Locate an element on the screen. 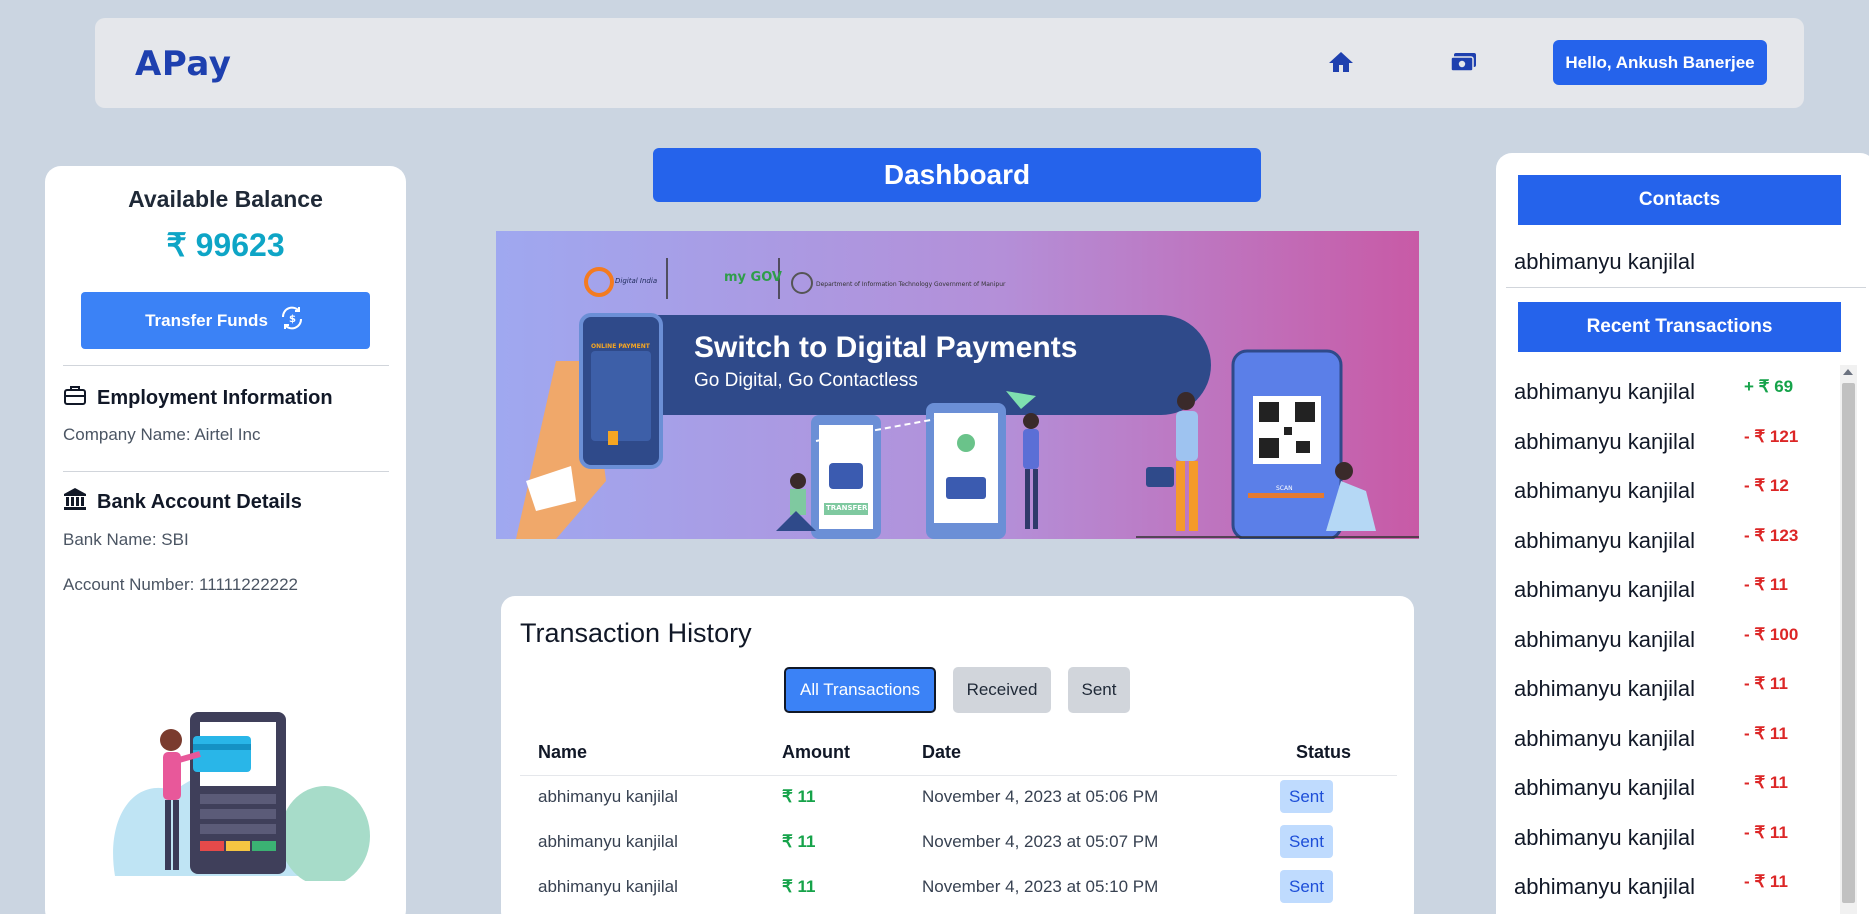 The width and height of the screenshot is (1869, 914). row-date: November 4, 2023 at 05:07 PM is located at coordinates (1040, 841).